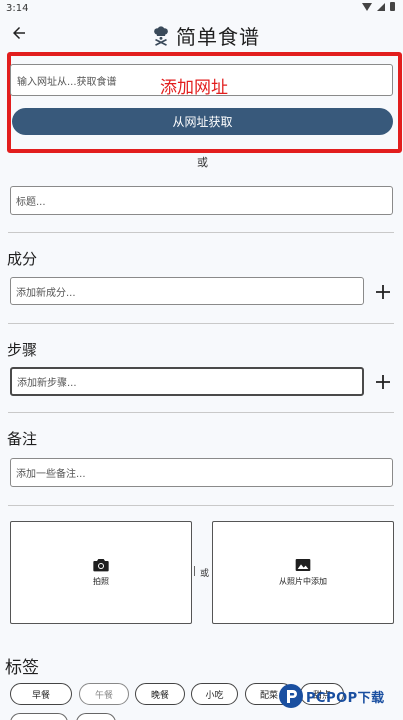 The width and height of the screenshot is (403, 720). What do you see at coordinates (303, 572) in the screenshot?
I see `add-from-gallery-card: 从照片中添加` at bounding box center [303, 572].